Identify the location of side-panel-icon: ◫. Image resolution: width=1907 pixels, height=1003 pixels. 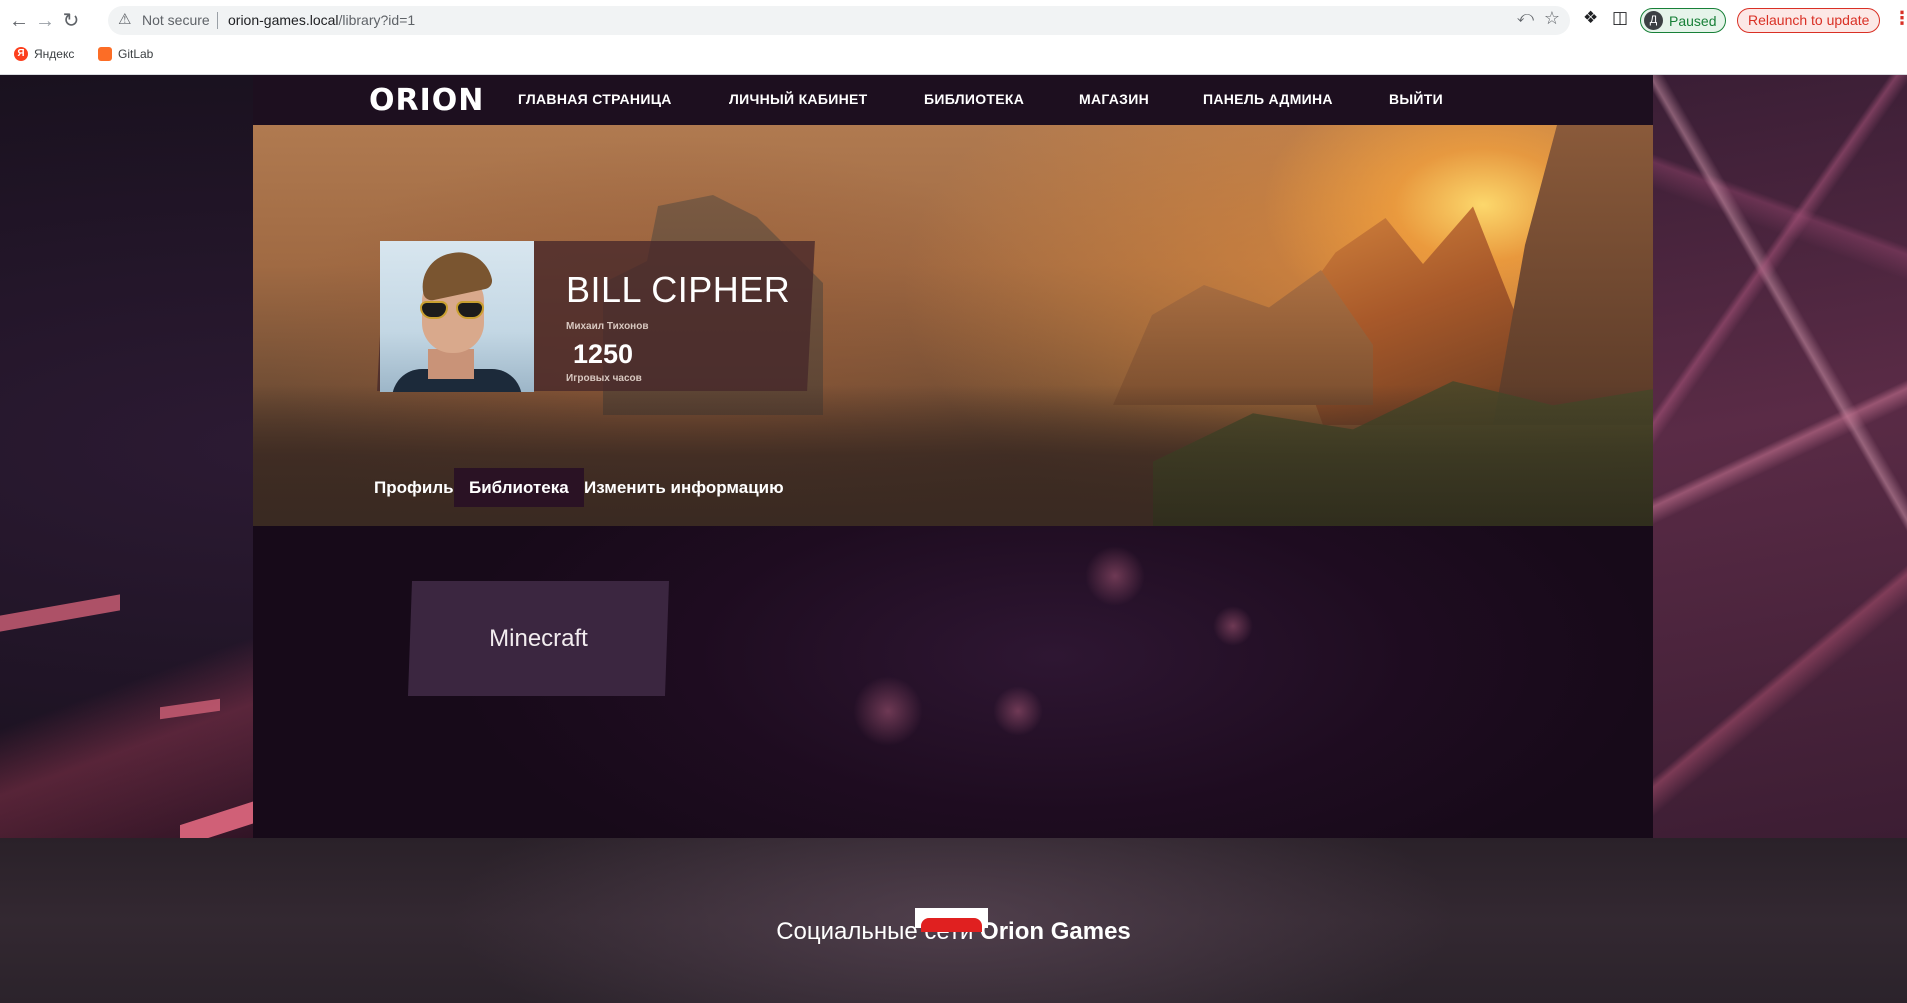
(1620, 18).